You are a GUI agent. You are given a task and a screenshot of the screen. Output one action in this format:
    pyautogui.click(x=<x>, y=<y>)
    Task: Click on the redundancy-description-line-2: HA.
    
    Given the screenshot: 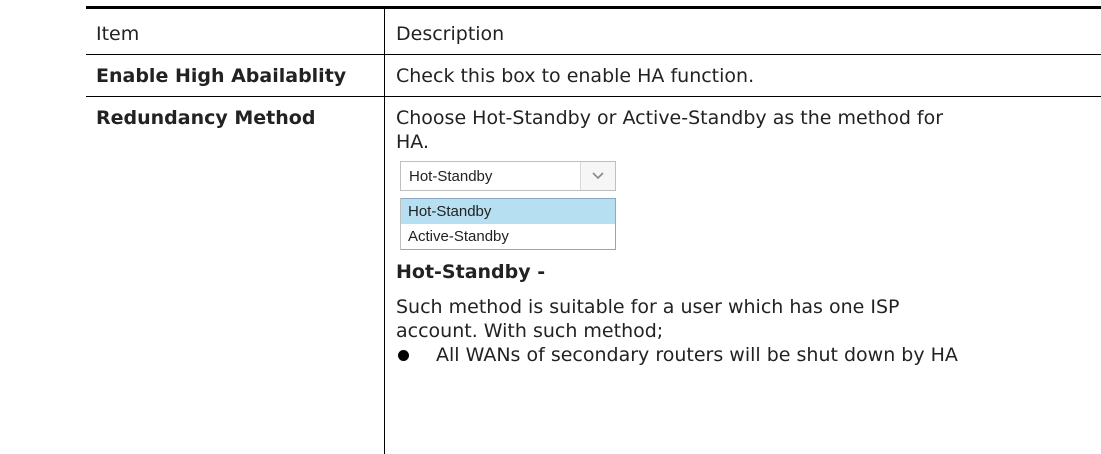 What is the action you would take?
    pyautogui.click(x=412, y=142)
    